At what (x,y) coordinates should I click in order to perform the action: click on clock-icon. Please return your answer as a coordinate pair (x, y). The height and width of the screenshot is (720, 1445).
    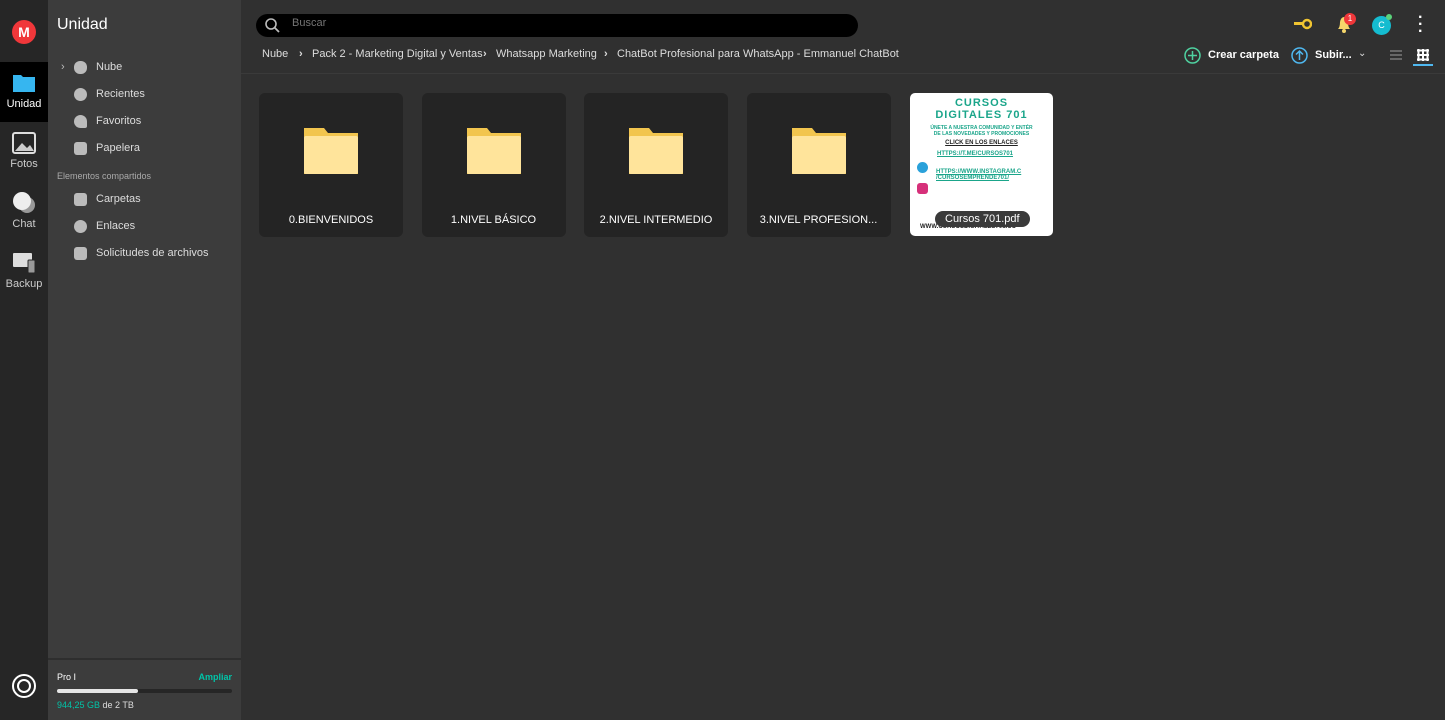
    Looking at the image, I should click on (80, 94).